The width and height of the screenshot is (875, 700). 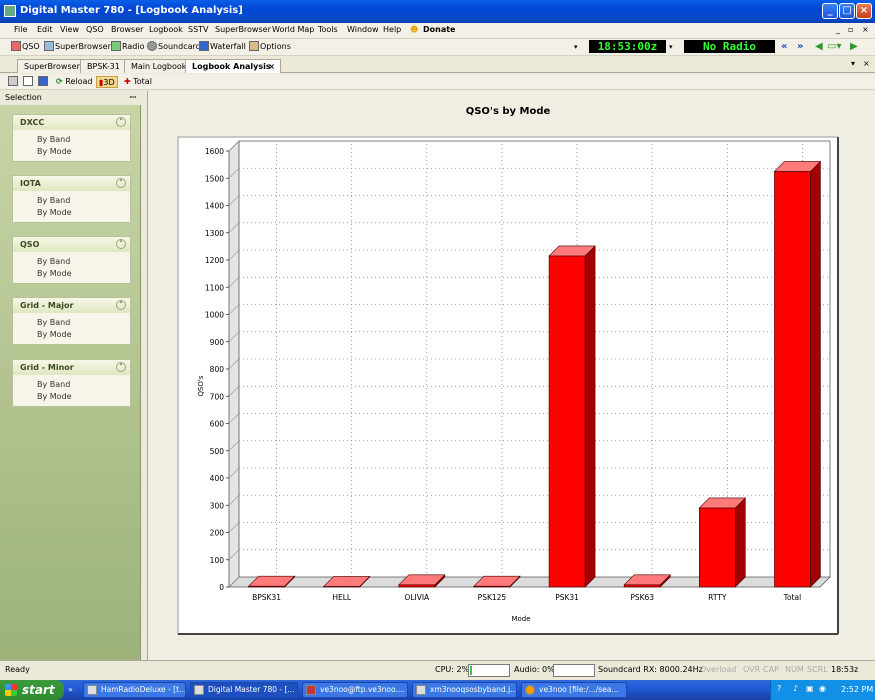 What do you see at coordinates (13, 82) in the screenshot?
I see `print-button` at bounding box center [13, 82].